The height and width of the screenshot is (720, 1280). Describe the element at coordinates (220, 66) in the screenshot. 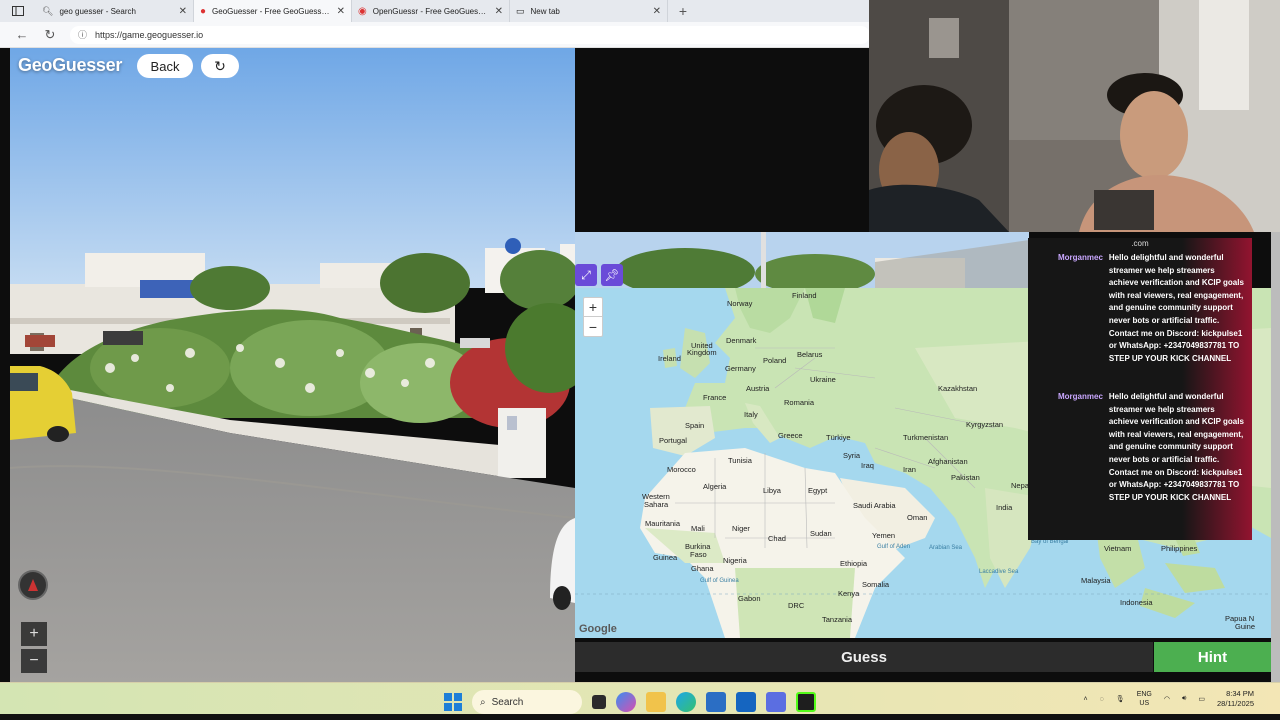

I see `refresh-button: ↻` at that location.